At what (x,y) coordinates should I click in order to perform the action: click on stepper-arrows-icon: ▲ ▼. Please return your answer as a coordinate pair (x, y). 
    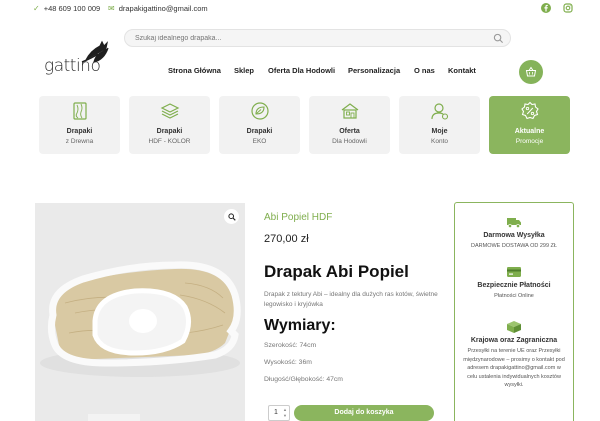
    Looking at the image, I should click on (285, 413).